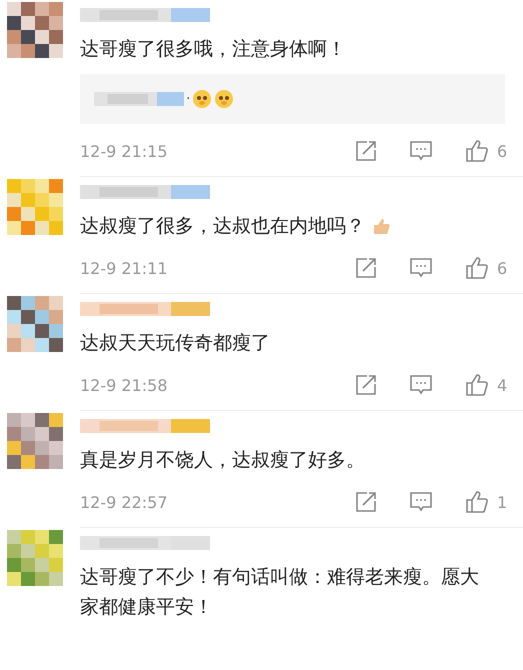 The height and width of the screenshot is (670, 523). What do you see at coordinates (124, 385) in the screenshot?
I see `comment-time: 12-9 21:58` at bounding box center [124, 385].